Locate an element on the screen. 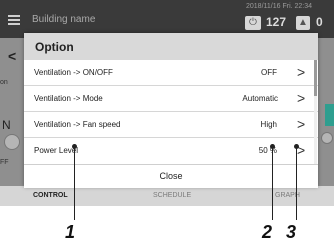  tab-control: CONTROL is located at coordinates (50, 195).